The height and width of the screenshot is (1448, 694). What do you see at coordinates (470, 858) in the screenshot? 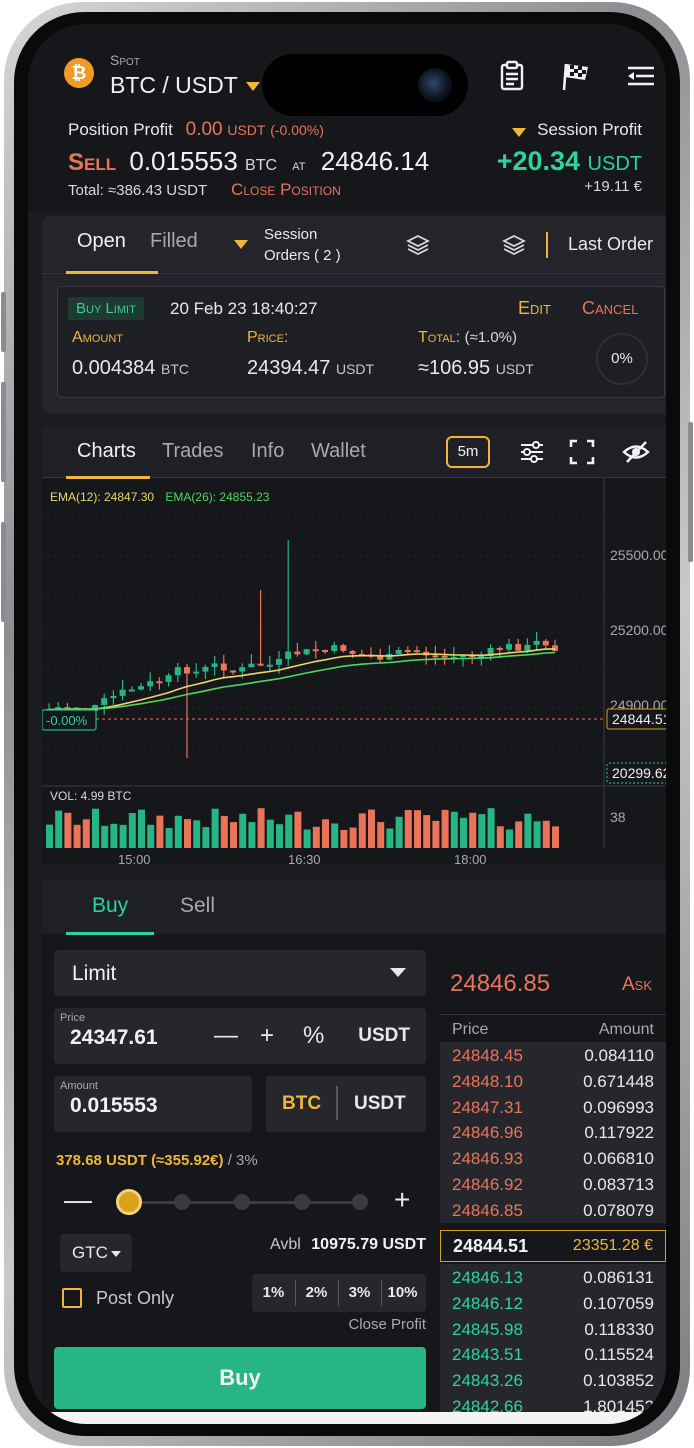
I see `time-tick: 18:00` at bounding box center [470, 858].